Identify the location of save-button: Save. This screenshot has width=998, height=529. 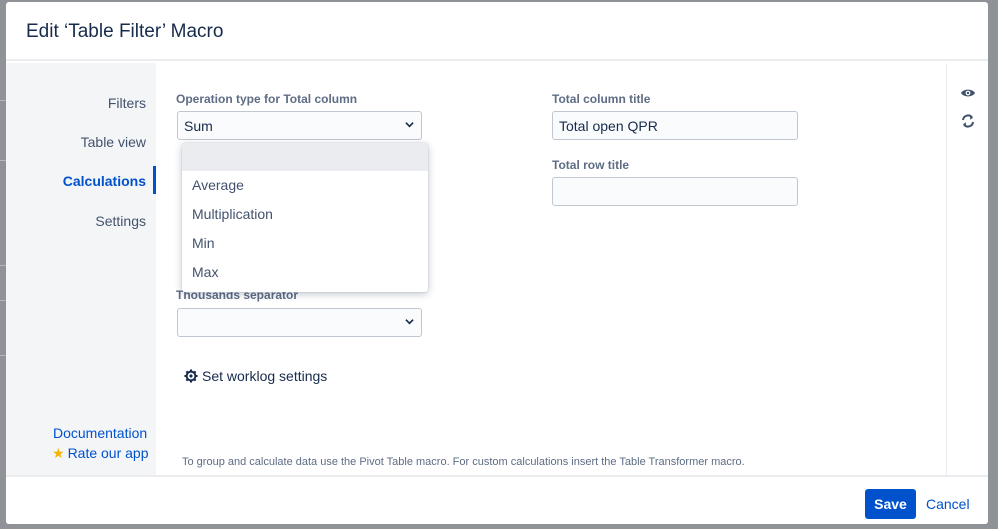
(890, 504).